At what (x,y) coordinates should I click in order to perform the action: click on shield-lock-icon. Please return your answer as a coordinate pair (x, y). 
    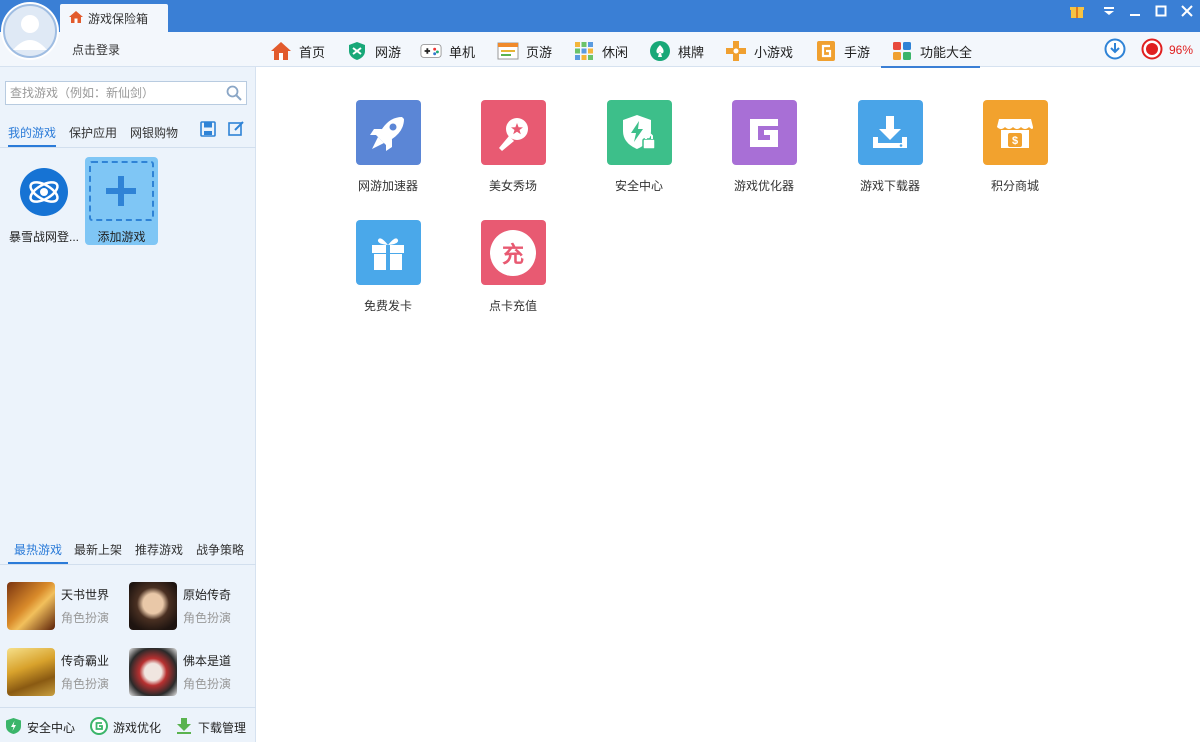
    Looking at the image, I should click on (639, 132).